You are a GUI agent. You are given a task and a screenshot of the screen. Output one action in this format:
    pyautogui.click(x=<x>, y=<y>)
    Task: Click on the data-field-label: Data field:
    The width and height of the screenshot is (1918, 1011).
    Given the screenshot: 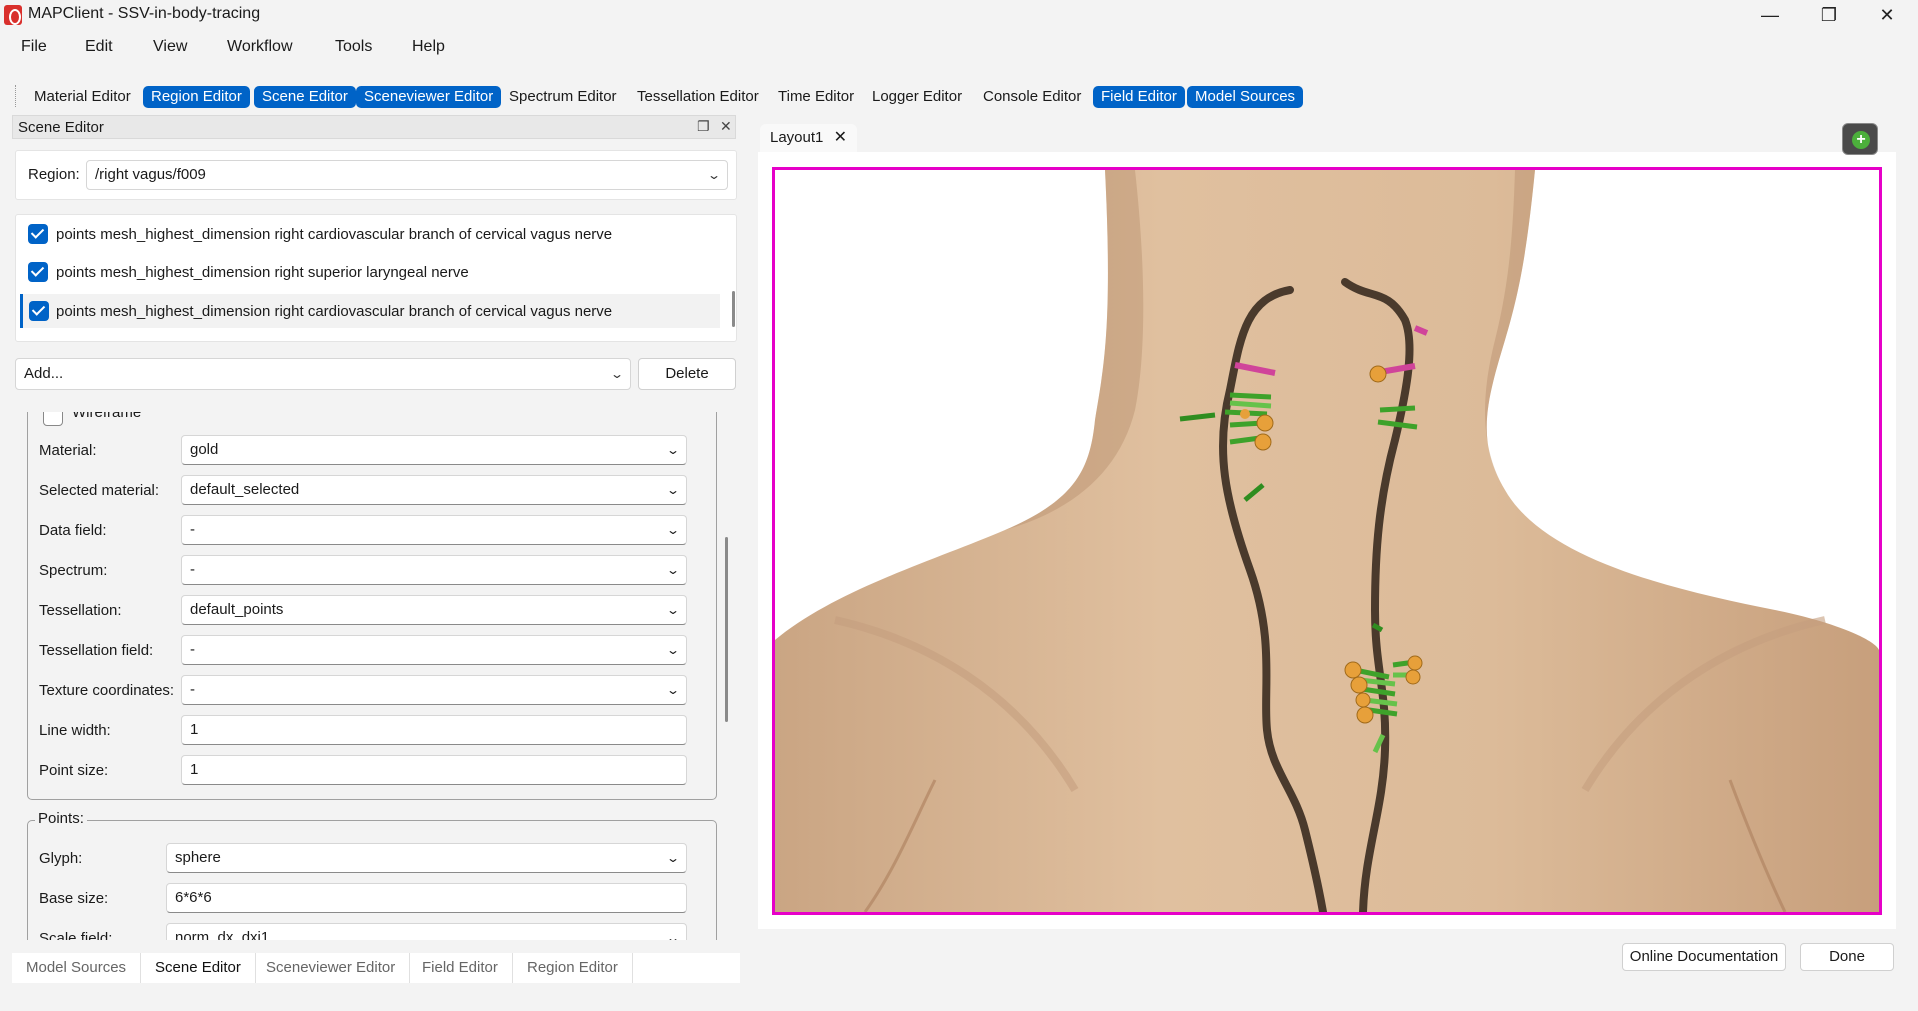 What is the action you would take?
    pyautogui.click(x=73, y=530)
    